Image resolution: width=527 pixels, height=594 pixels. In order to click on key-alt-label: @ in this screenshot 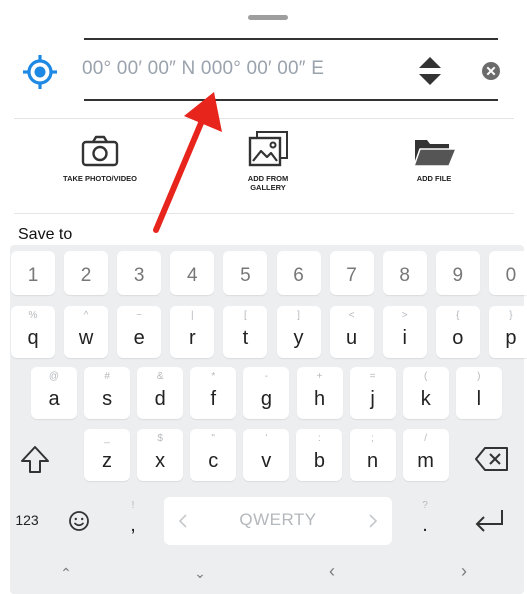, I will do `click(54, 376)`.